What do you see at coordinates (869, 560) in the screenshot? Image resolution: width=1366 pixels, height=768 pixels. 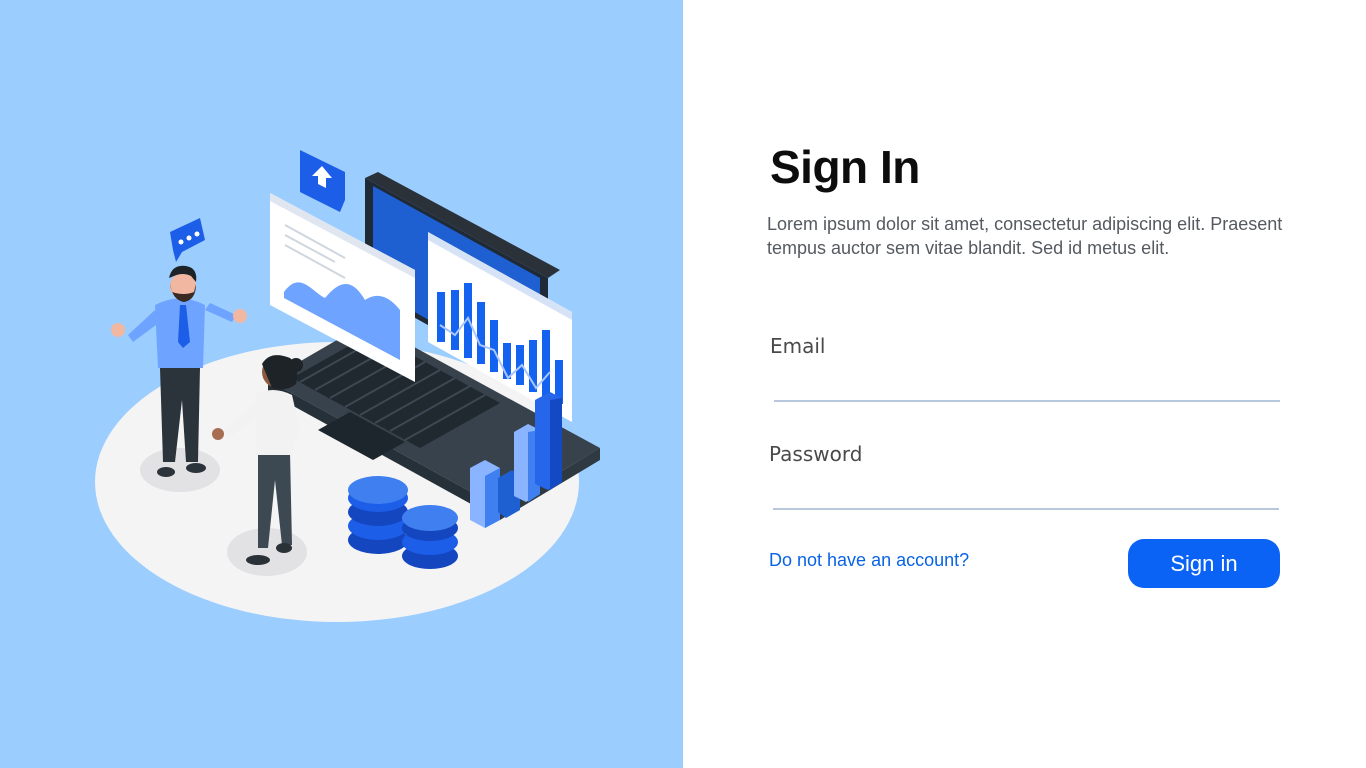 I see `signup-link: Do not have an account?` at bounding box center [869, 560].